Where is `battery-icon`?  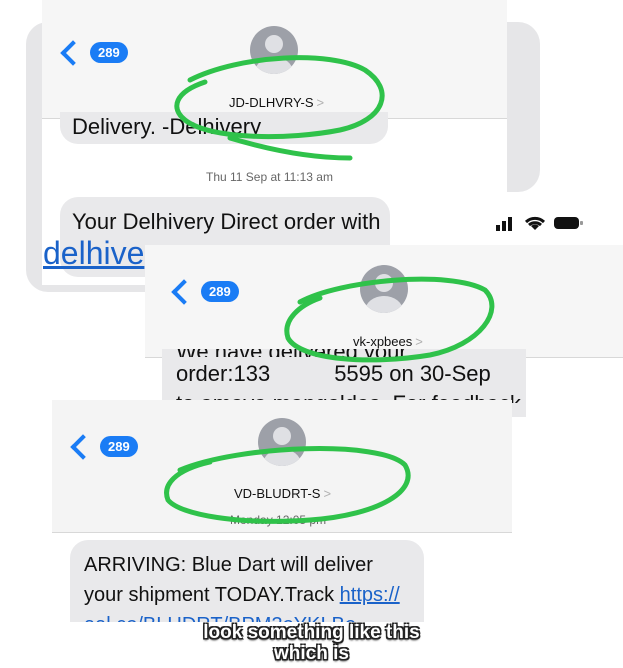 battery-icon is located at coordinates (568, 223).